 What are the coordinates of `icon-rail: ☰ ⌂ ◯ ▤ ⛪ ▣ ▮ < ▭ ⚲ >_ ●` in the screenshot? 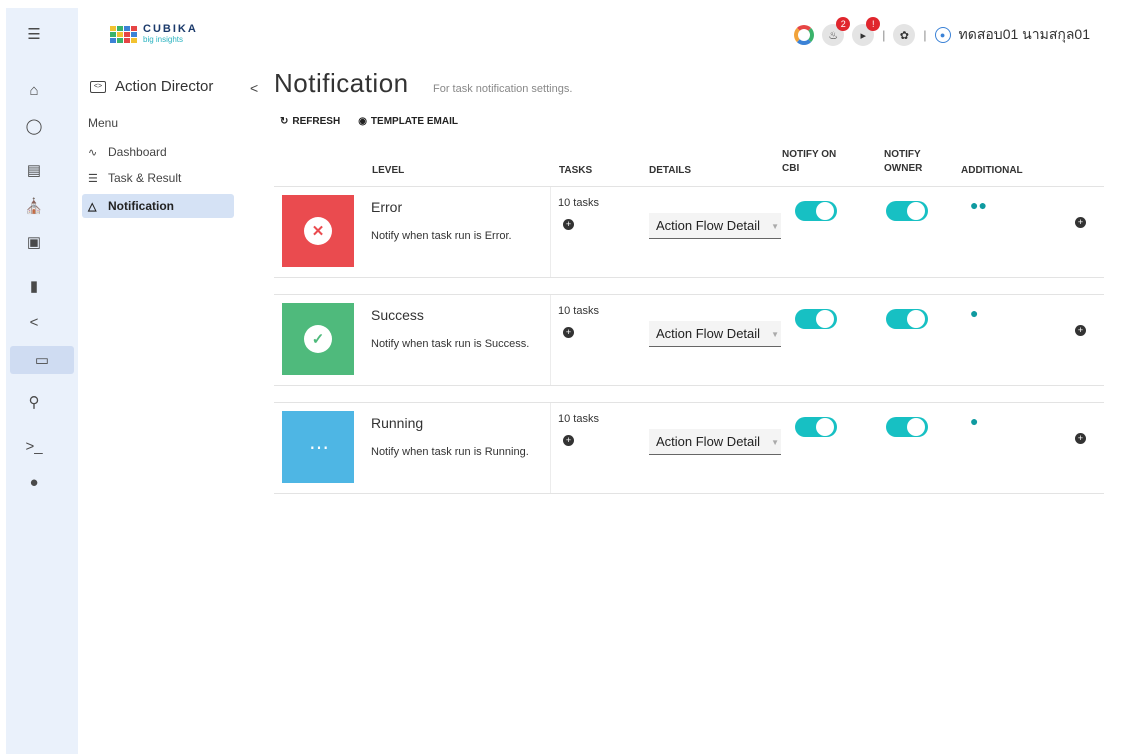 It's located at (42, 381).